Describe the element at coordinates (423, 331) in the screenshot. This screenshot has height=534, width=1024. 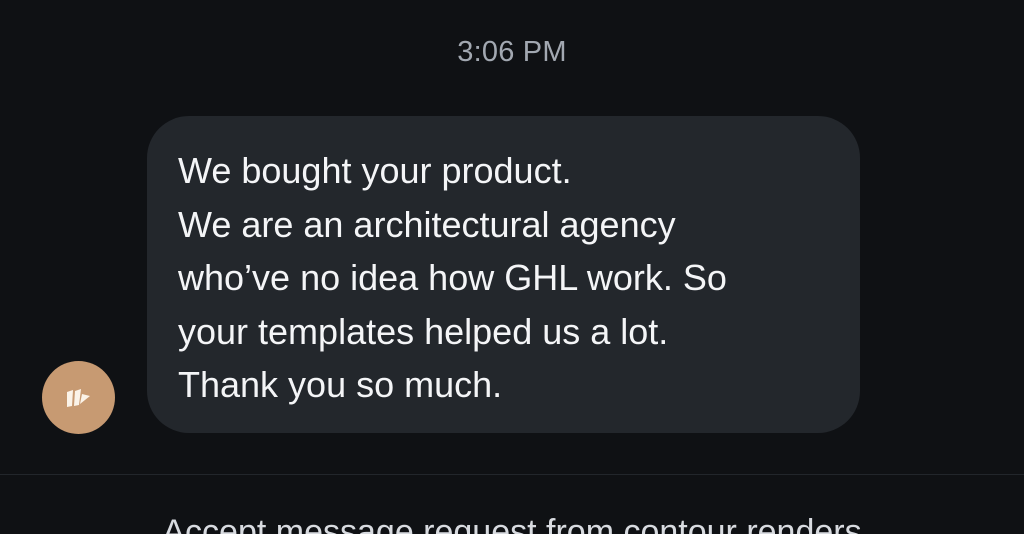
I see `message-text-line: your templates helped us a lot.` at that location.